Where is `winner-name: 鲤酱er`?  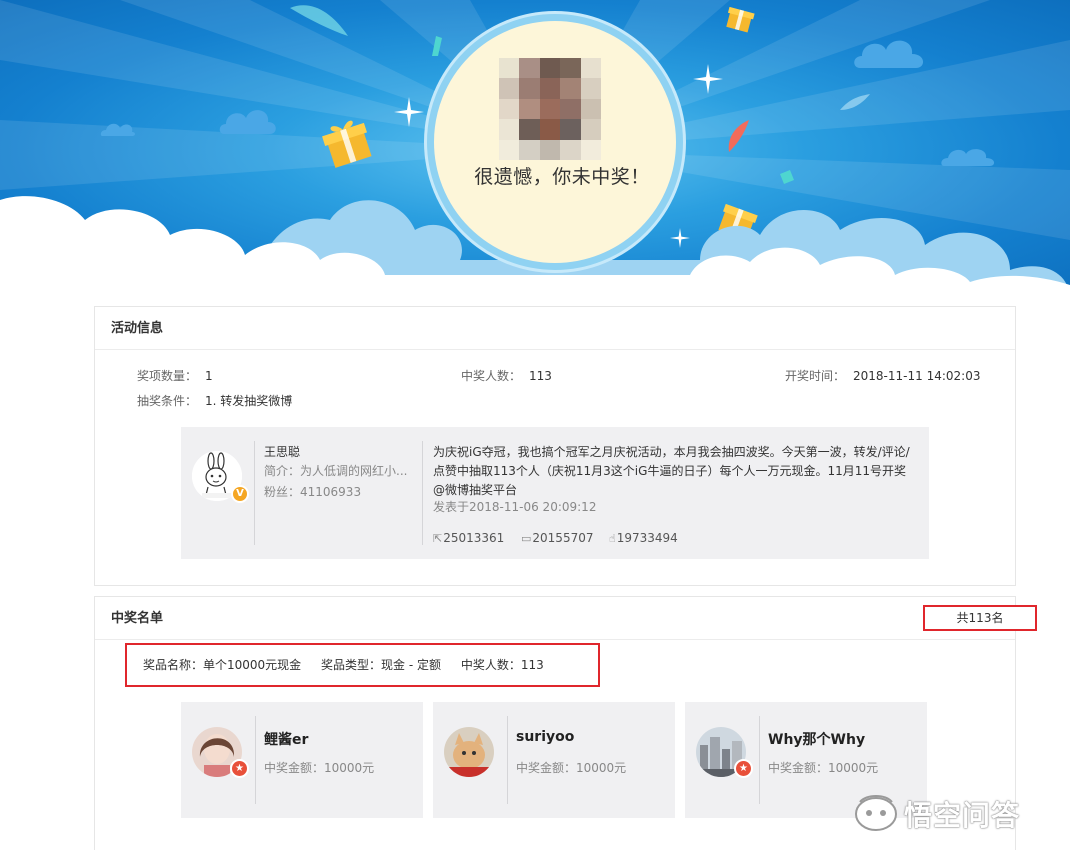 winner-name: 鲤酱er is located at coordinates (286, 739).